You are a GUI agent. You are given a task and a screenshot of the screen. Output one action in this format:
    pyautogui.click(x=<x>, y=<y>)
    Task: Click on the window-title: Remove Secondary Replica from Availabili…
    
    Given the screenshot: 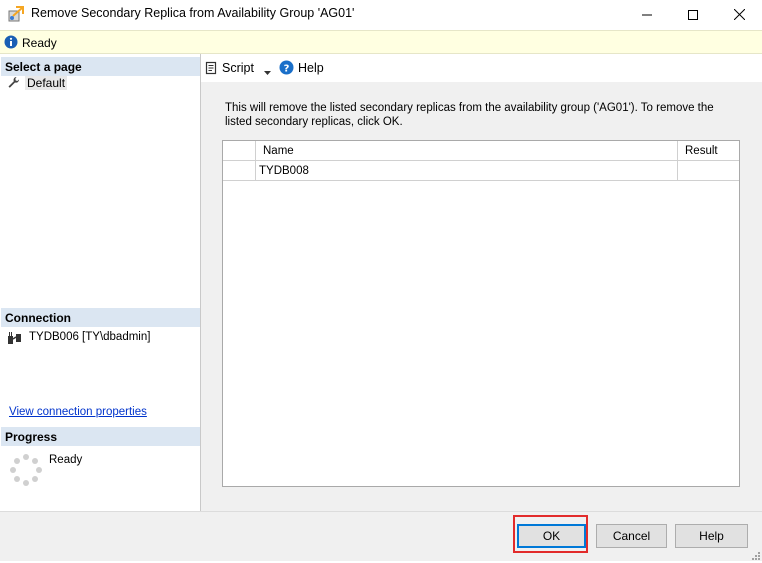 What is the action you would take?
    pyautogui.click(x=193, y=13)
    